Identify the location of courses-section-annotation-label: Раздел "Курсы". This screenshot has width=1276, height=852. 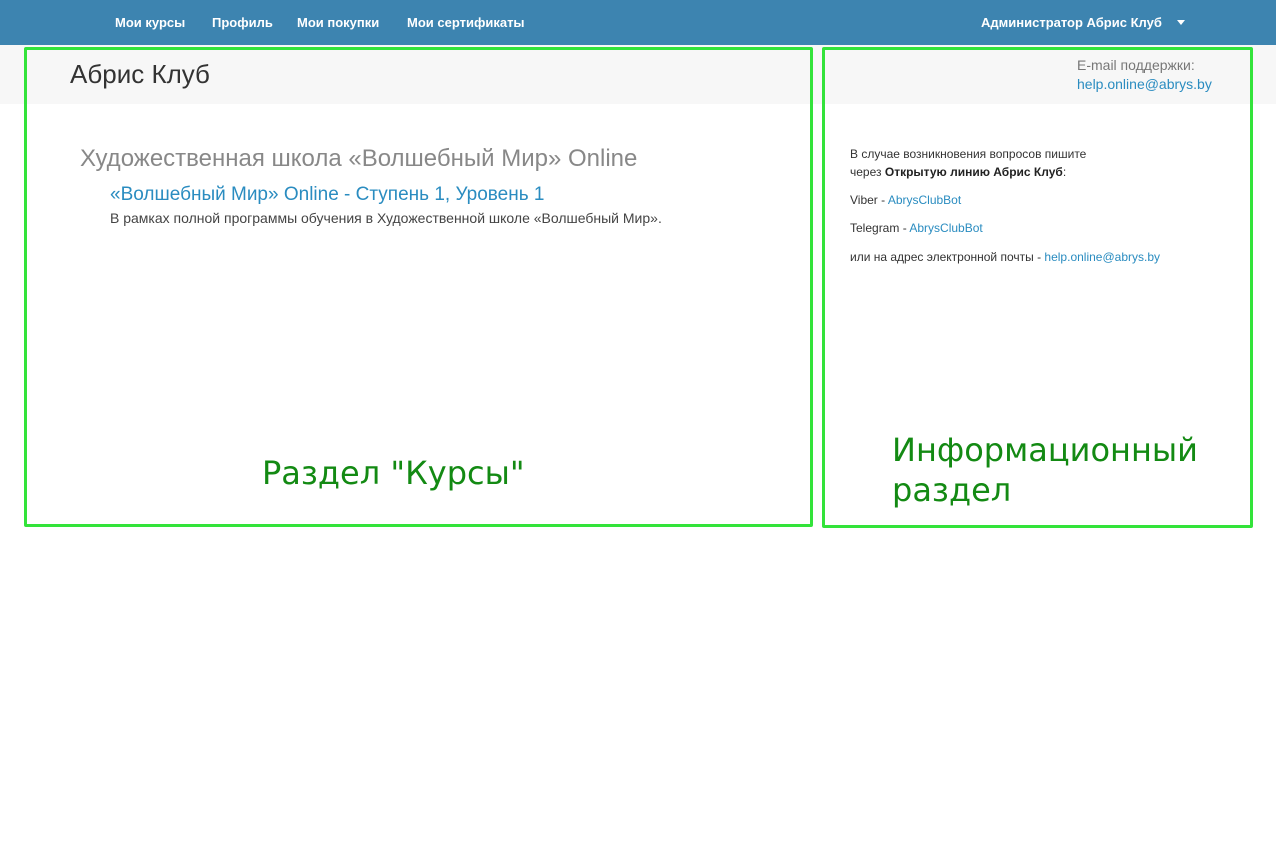
(393, 473).